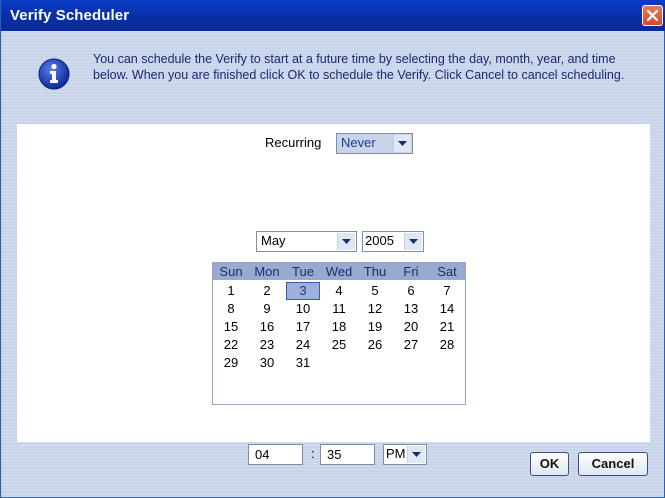 This screenshot has height=498, width=665. I want to click on year-value: 2005, so click(379, 240).